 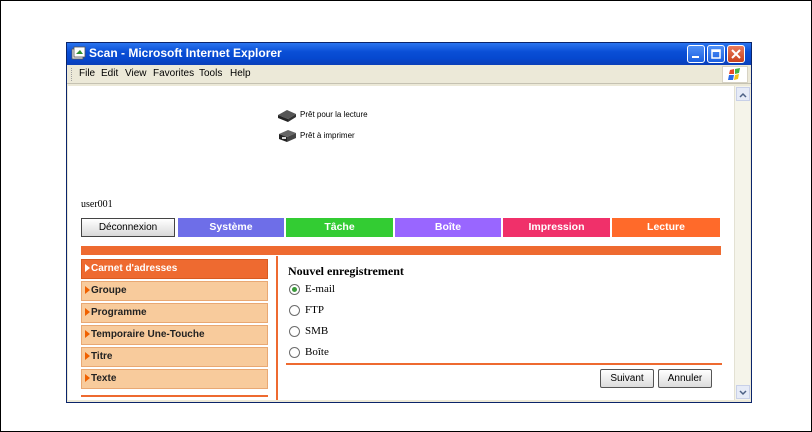 What do you see at coordinates (294, 289) in the screenshot?
I see `radio-button-checked` at bounding box center [294, 289].